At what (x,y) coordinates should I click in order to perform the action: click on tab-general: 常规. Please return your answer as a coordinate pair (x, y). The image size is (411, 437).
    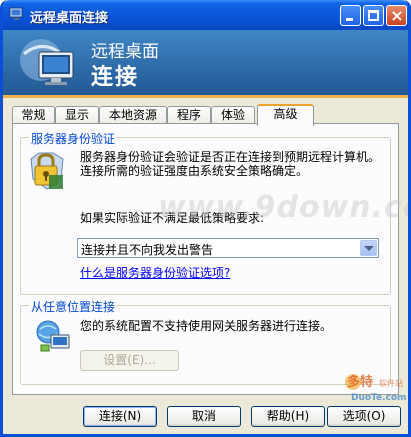
    Looking at the image, I should click on (33, 115).